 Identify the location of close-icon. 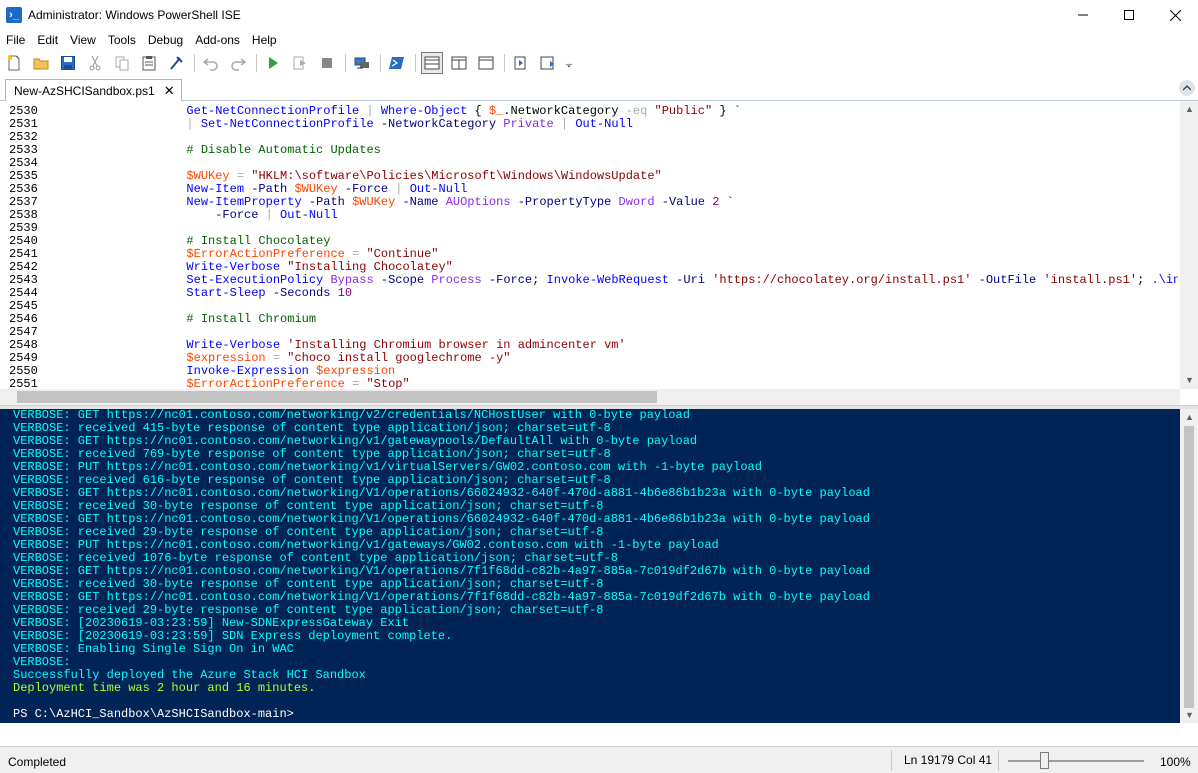
(1175, 15).